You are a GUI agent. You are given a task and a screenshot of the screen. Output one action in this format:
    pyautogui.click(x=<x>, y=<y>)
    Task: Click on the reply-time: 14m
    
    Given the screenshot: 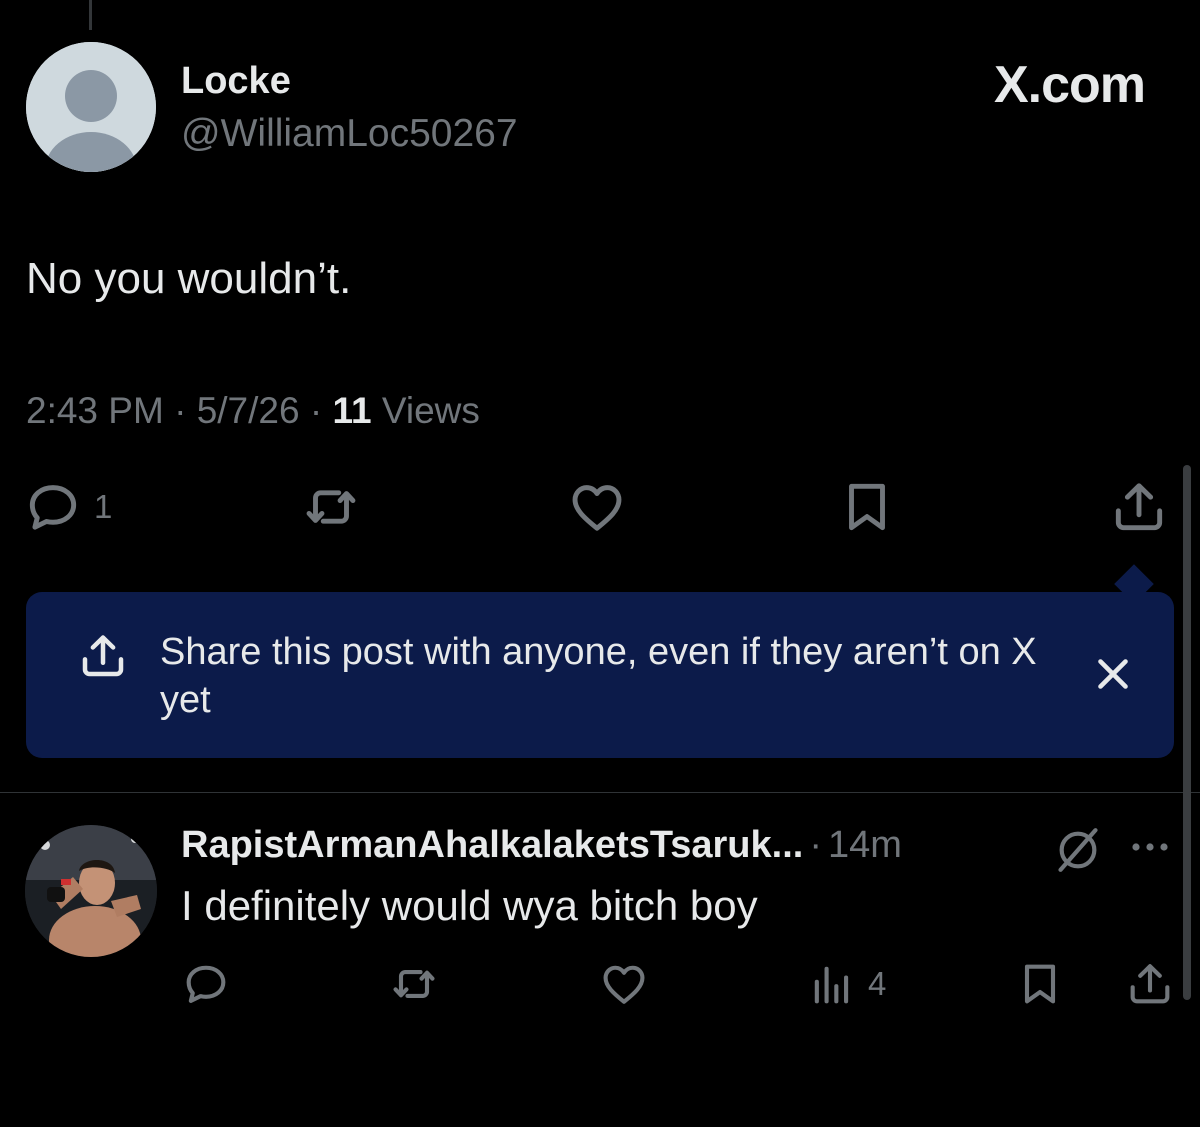 What is the action you would take?
    pyautogui.click(x=865, y=845)
    